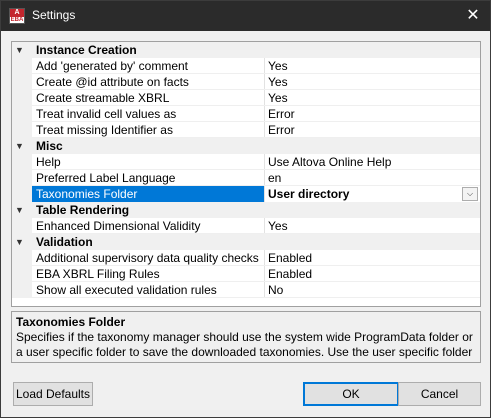 This screenshot has width=491, height=418. What do you see at coordinates (246, 242) in the screenshot?
I see `category-validation: ▼ Validation` at bounding box center [246, 242].